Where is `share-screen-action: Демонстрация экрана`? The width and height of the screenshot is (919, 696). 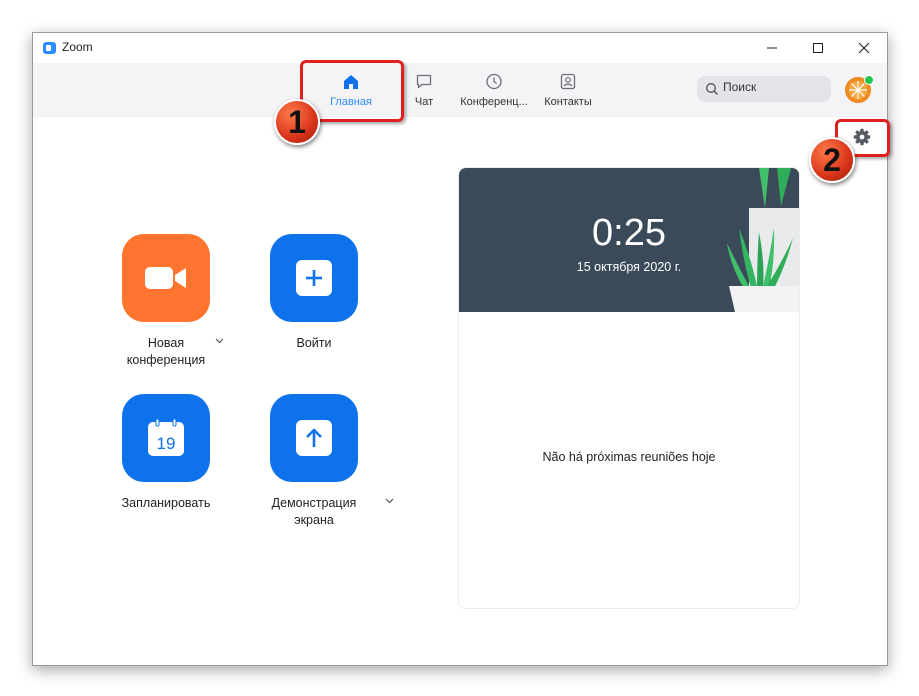 share-screen-action: Демонстрация экрана is located at coordinates (319, 461).